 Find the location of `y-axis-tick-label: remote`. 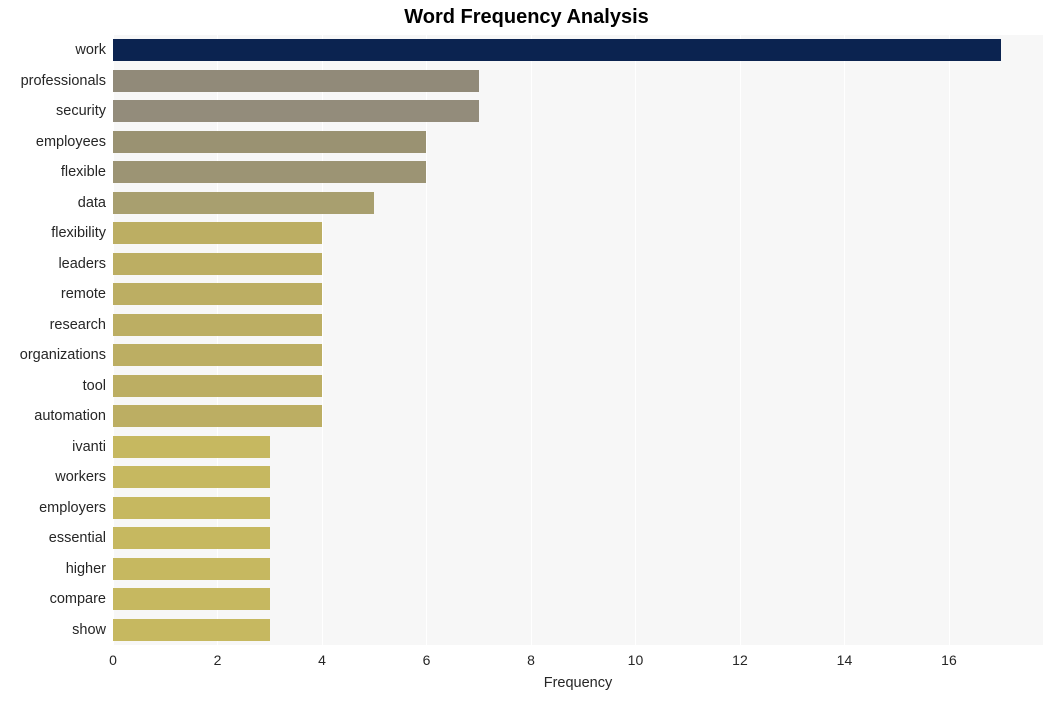

y-axis-tick-label: remote is located at coordinates (83, 294).